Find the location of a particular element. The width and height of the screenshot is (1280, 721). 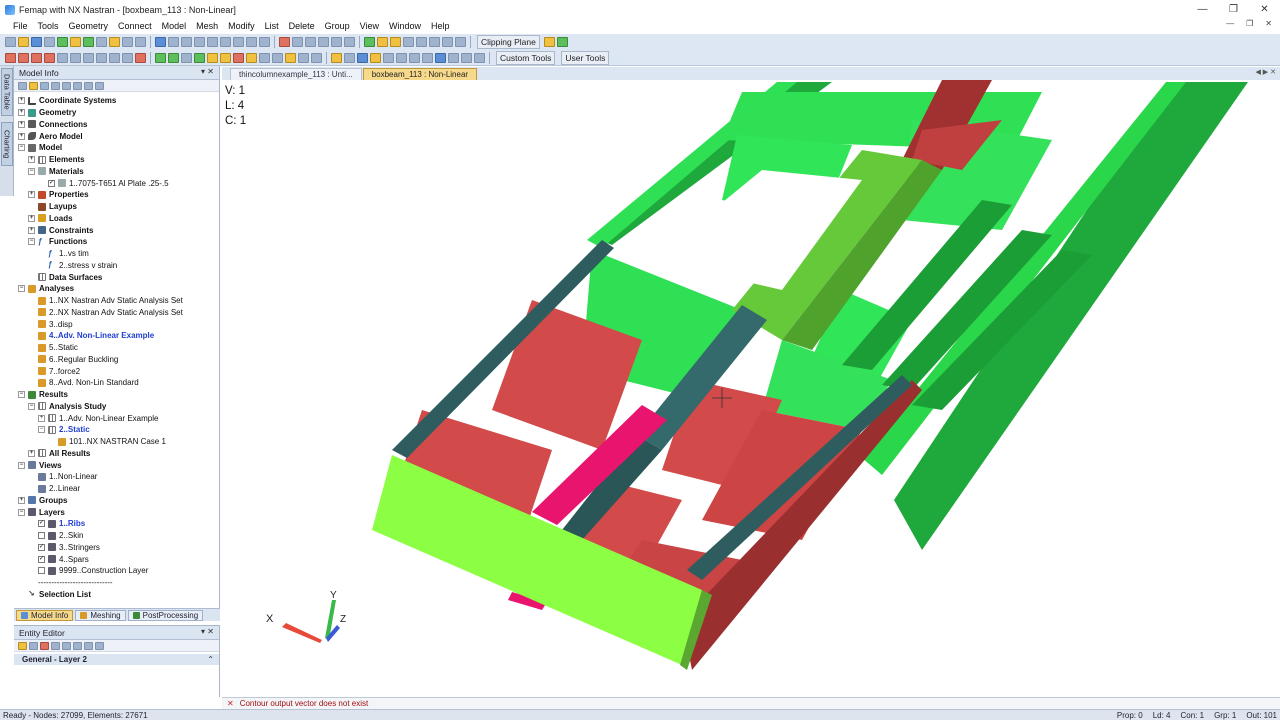

view-style-icon is located at coordinates (225, 42).